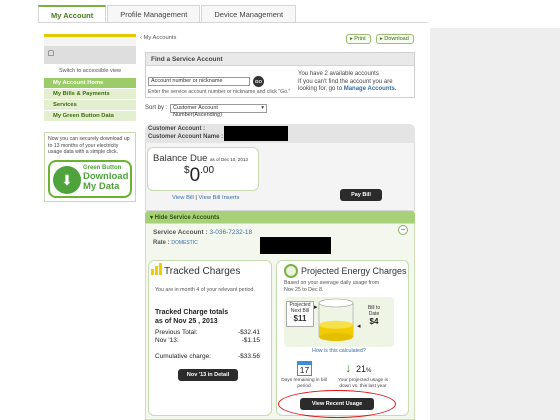  Describe the element at coordinates (106, 181) in the screenshot. I see `green-button-logo-line2: Download My Data` at that location.